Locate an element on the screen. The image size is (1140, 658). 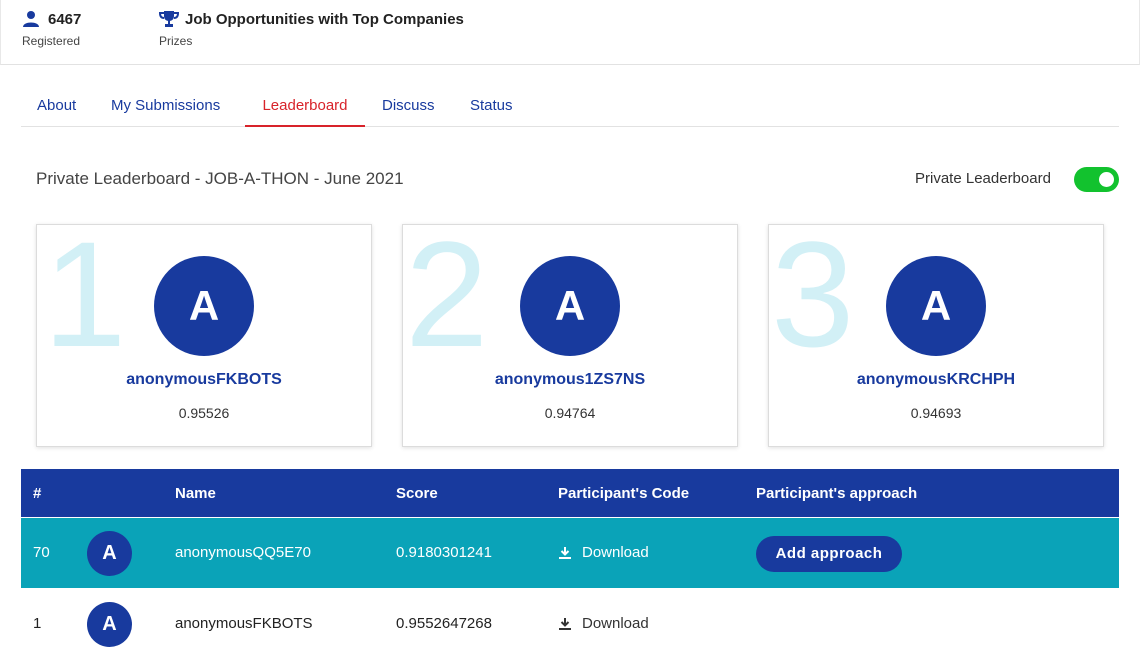
podium-username: anonymous1ZS7NS is located at coordinates (570, 380).